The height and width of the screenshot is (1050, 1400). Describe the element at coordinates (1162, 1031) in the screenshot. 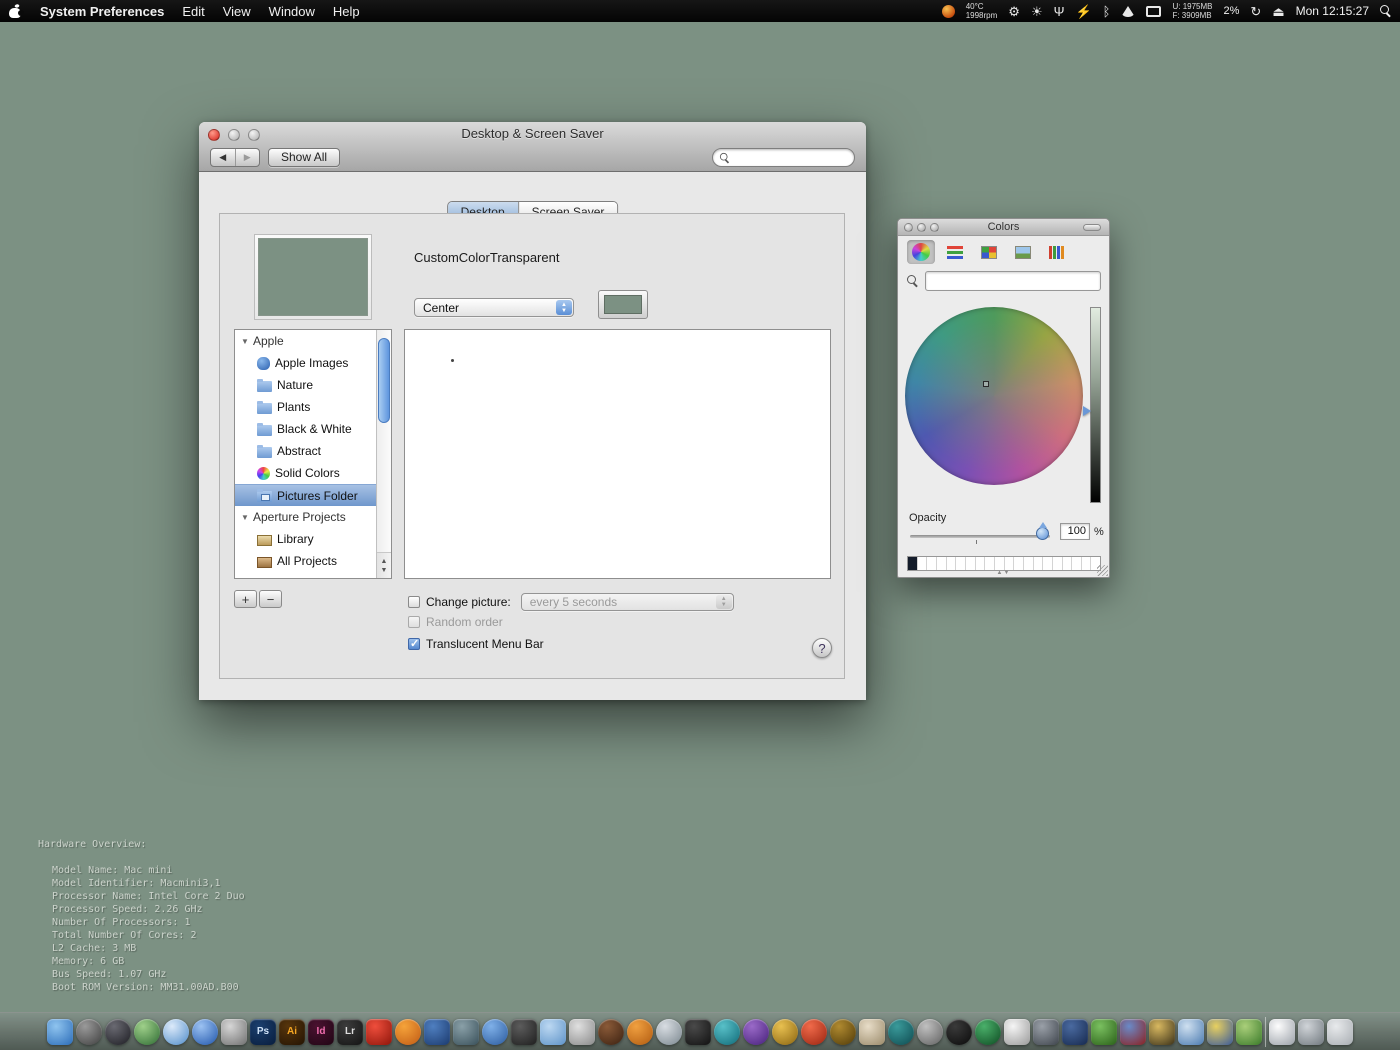

I see `badge-app` at that location.